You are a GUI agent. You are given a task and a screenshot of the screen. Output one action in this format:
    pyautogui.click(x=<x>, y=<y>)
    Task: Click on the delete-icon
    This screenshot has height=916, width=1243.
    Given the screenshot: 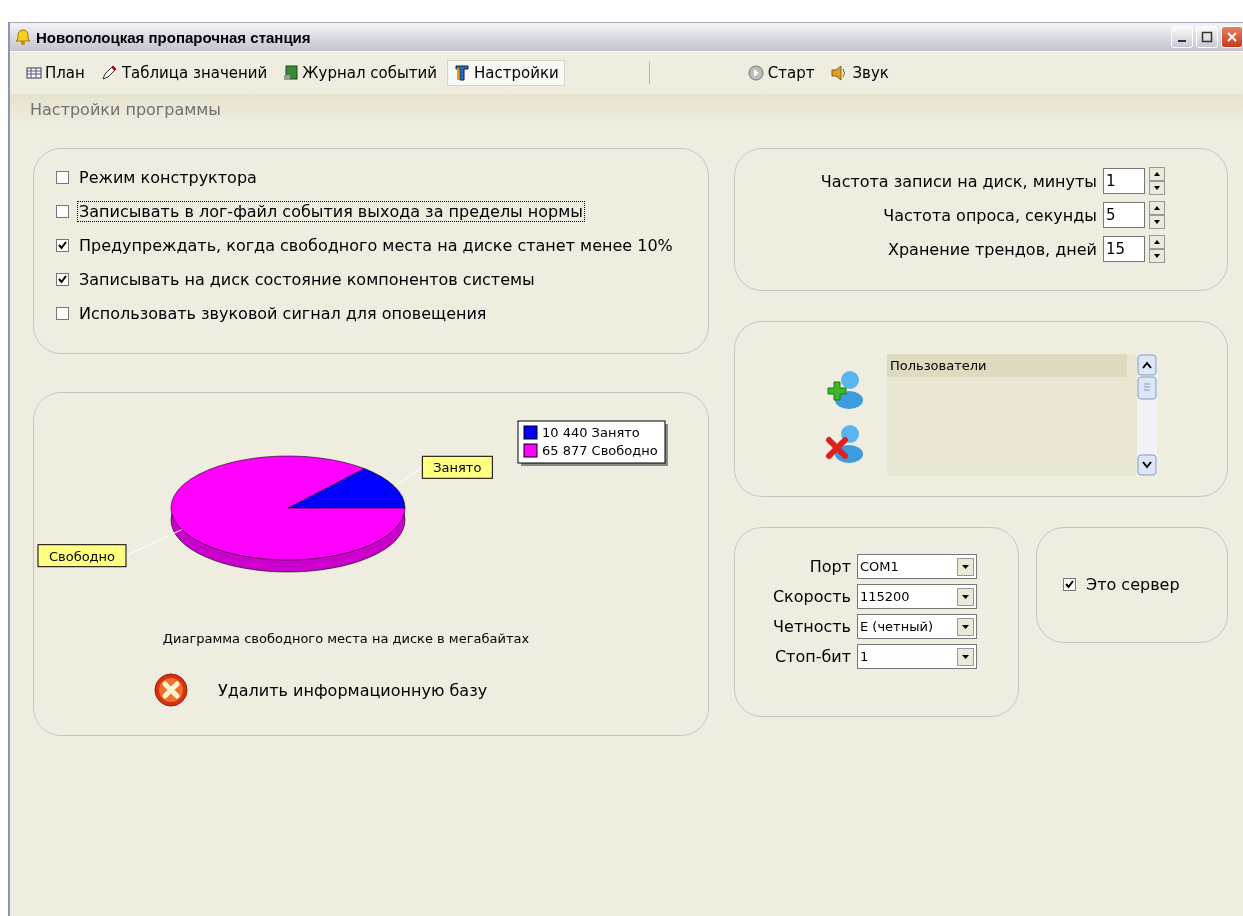 What is the action you would take?
    pyautogui.click(x=171, y=690)
    